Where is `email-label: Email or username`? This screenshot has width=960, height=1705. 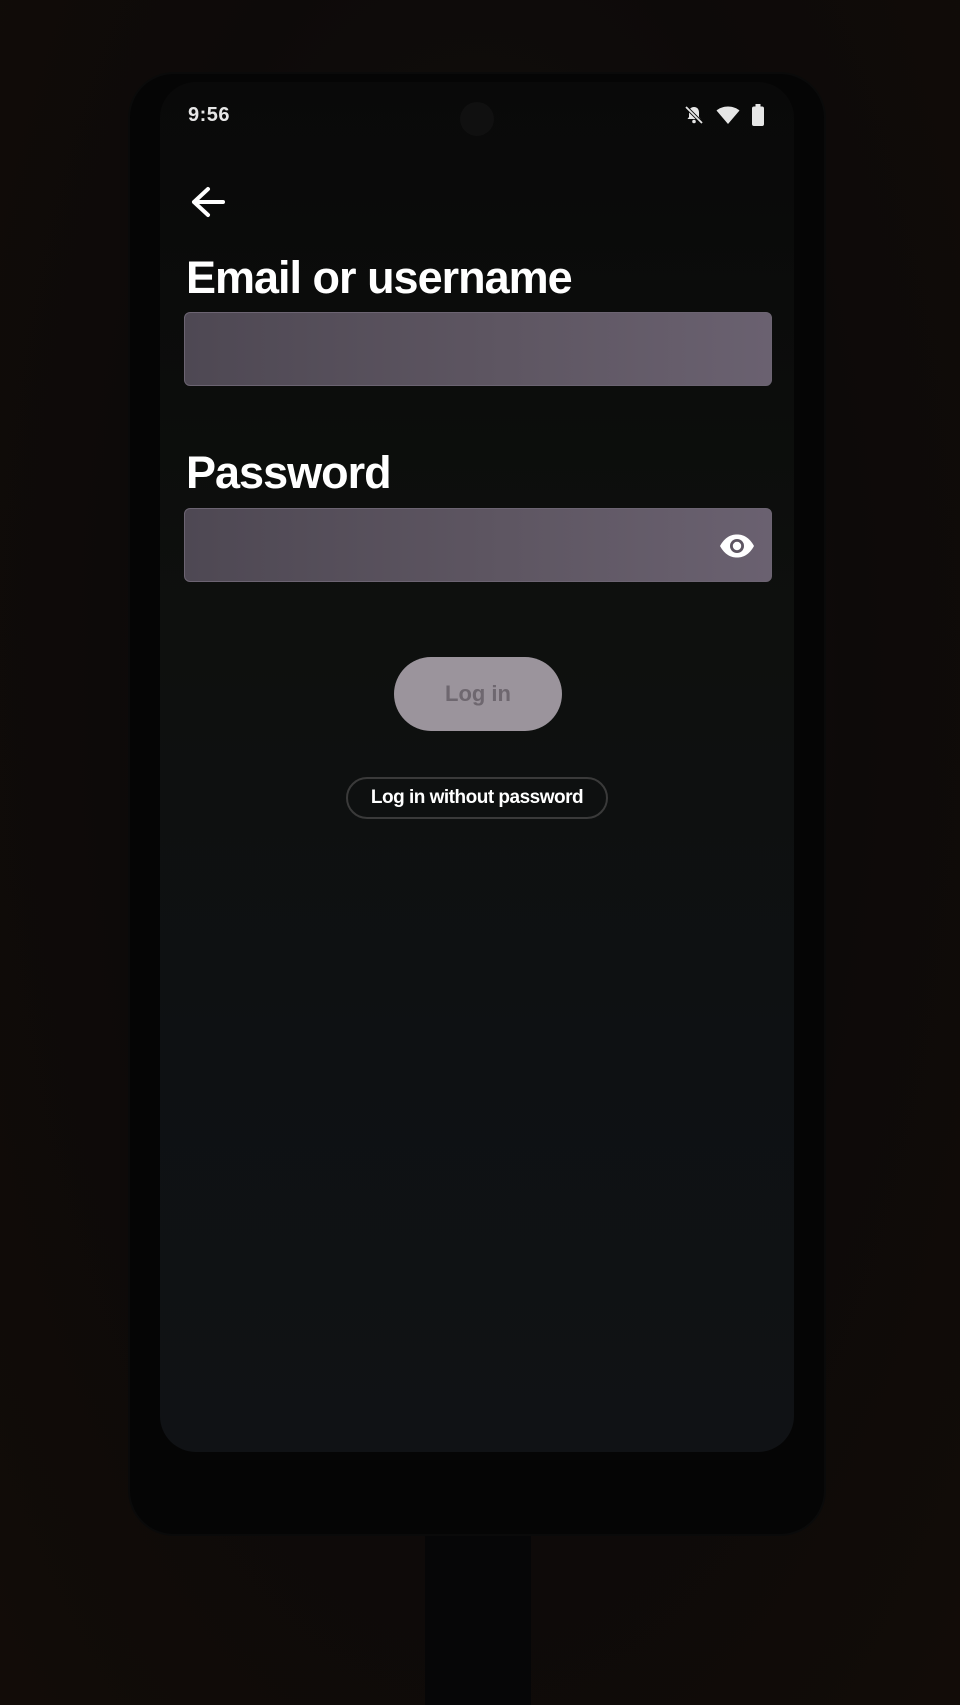
email-label: Email or username is located at coordinates (379, 277).